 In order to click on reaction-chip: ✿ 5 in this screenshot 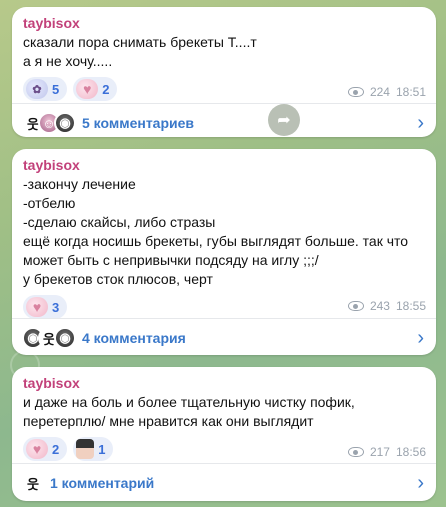, I will do `click(45, 89)`.